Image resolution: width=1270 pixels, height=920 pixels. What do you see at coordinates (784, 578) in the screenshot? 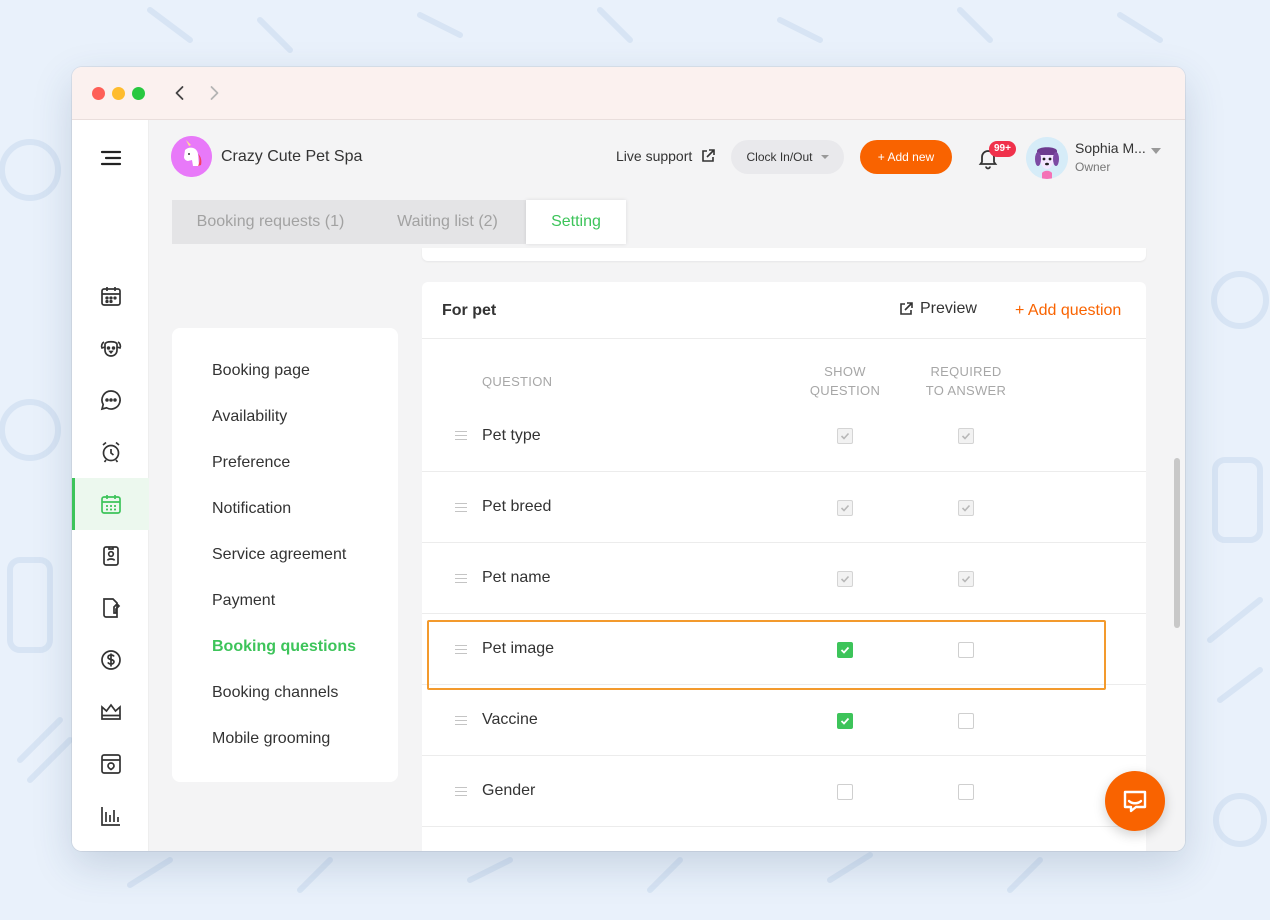
I see `table-row: Pet name` at bounding box center [784, 578].